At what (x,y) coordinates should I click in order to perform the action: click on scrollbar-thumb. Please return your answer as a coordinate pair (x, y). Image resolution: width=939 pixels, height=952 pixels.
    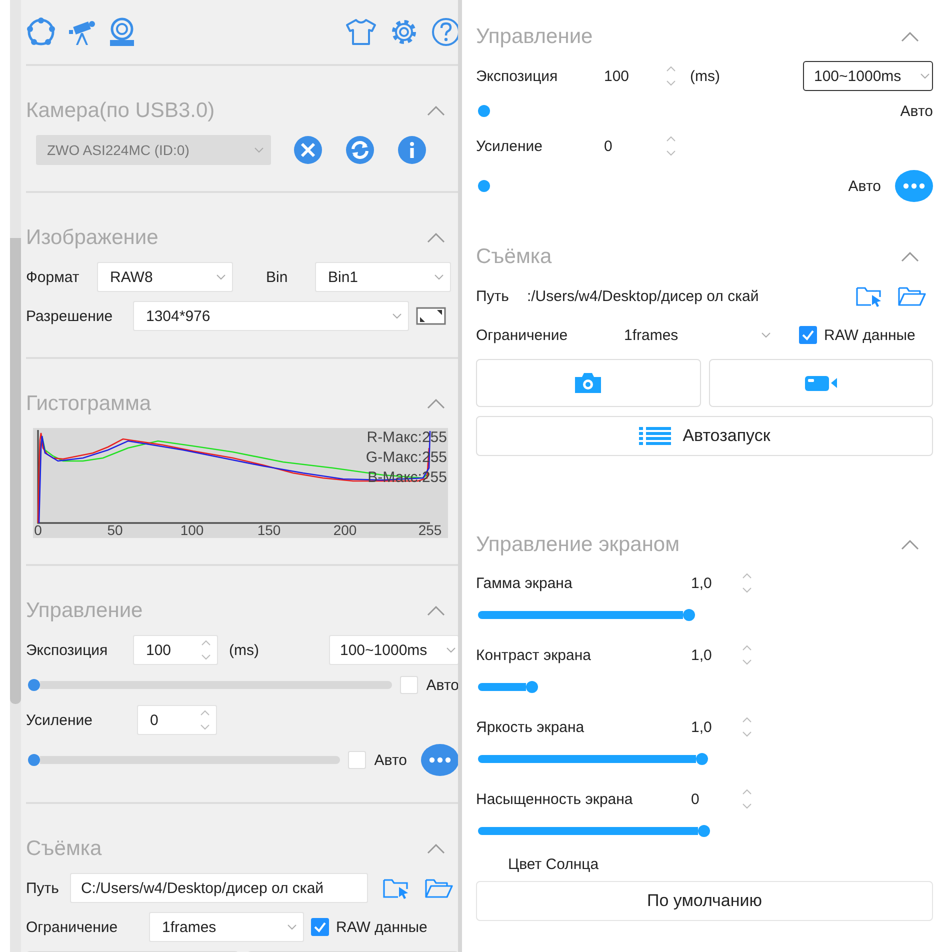
    Looking at the image, I should click on (15, 471).